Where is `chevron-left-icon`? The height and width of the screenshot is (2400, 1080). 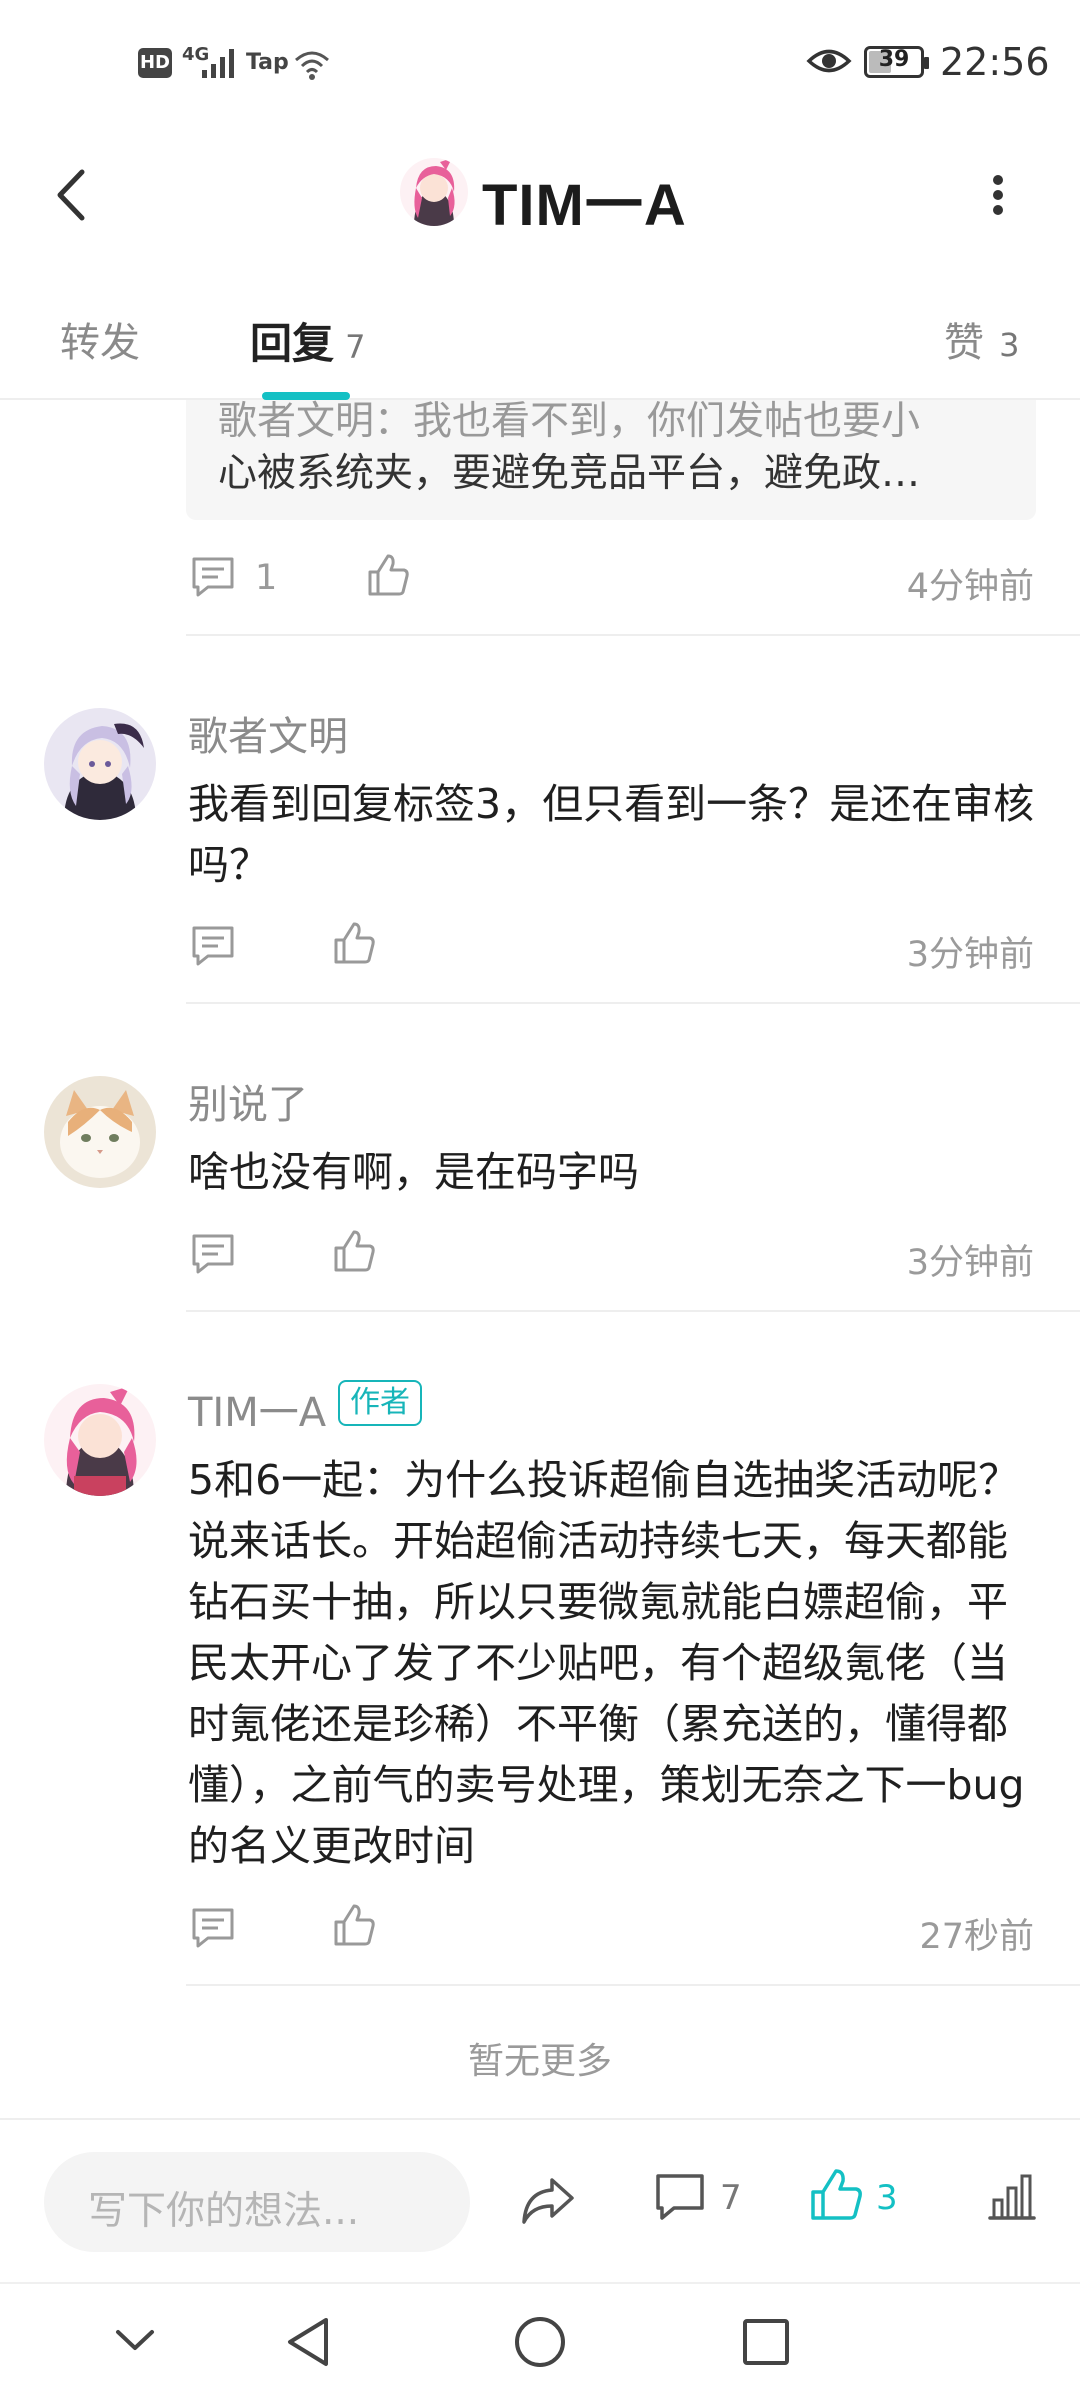
chevron-left-icon is located at coordinates (71, 195).